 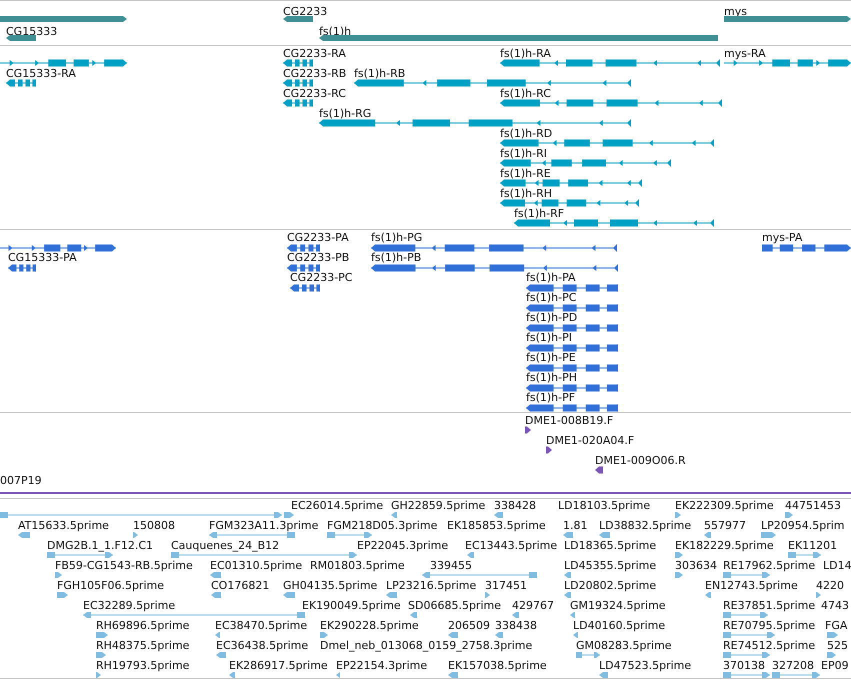 I want to click on feature-label: Dmel_neb_013068_0159_2758.3prime, so click(x=426, y=645).